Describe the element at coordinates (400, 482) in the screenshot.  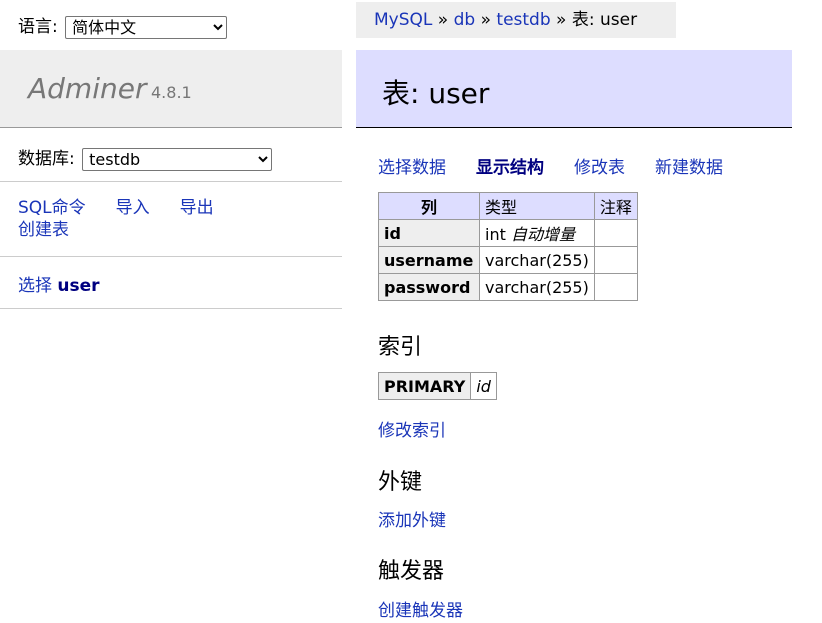
I see `foreign-keys-heading: 外键` at that location.